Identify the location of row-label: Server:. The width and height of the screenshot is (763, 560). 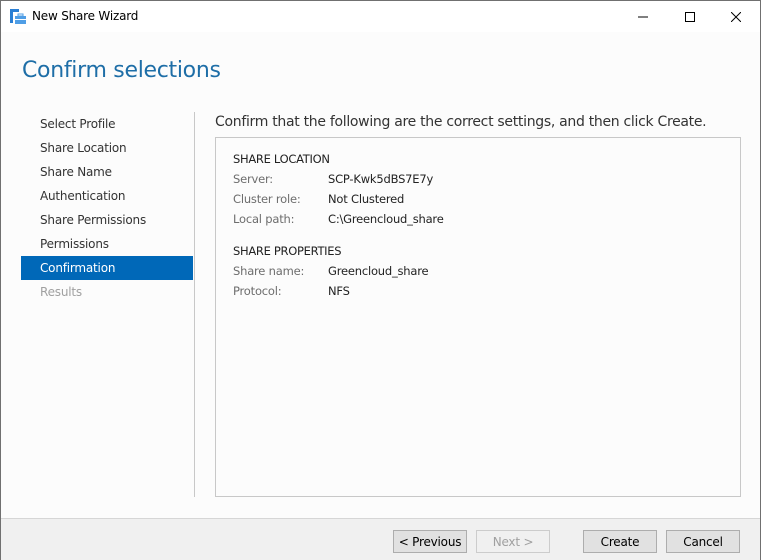
(253, 179).